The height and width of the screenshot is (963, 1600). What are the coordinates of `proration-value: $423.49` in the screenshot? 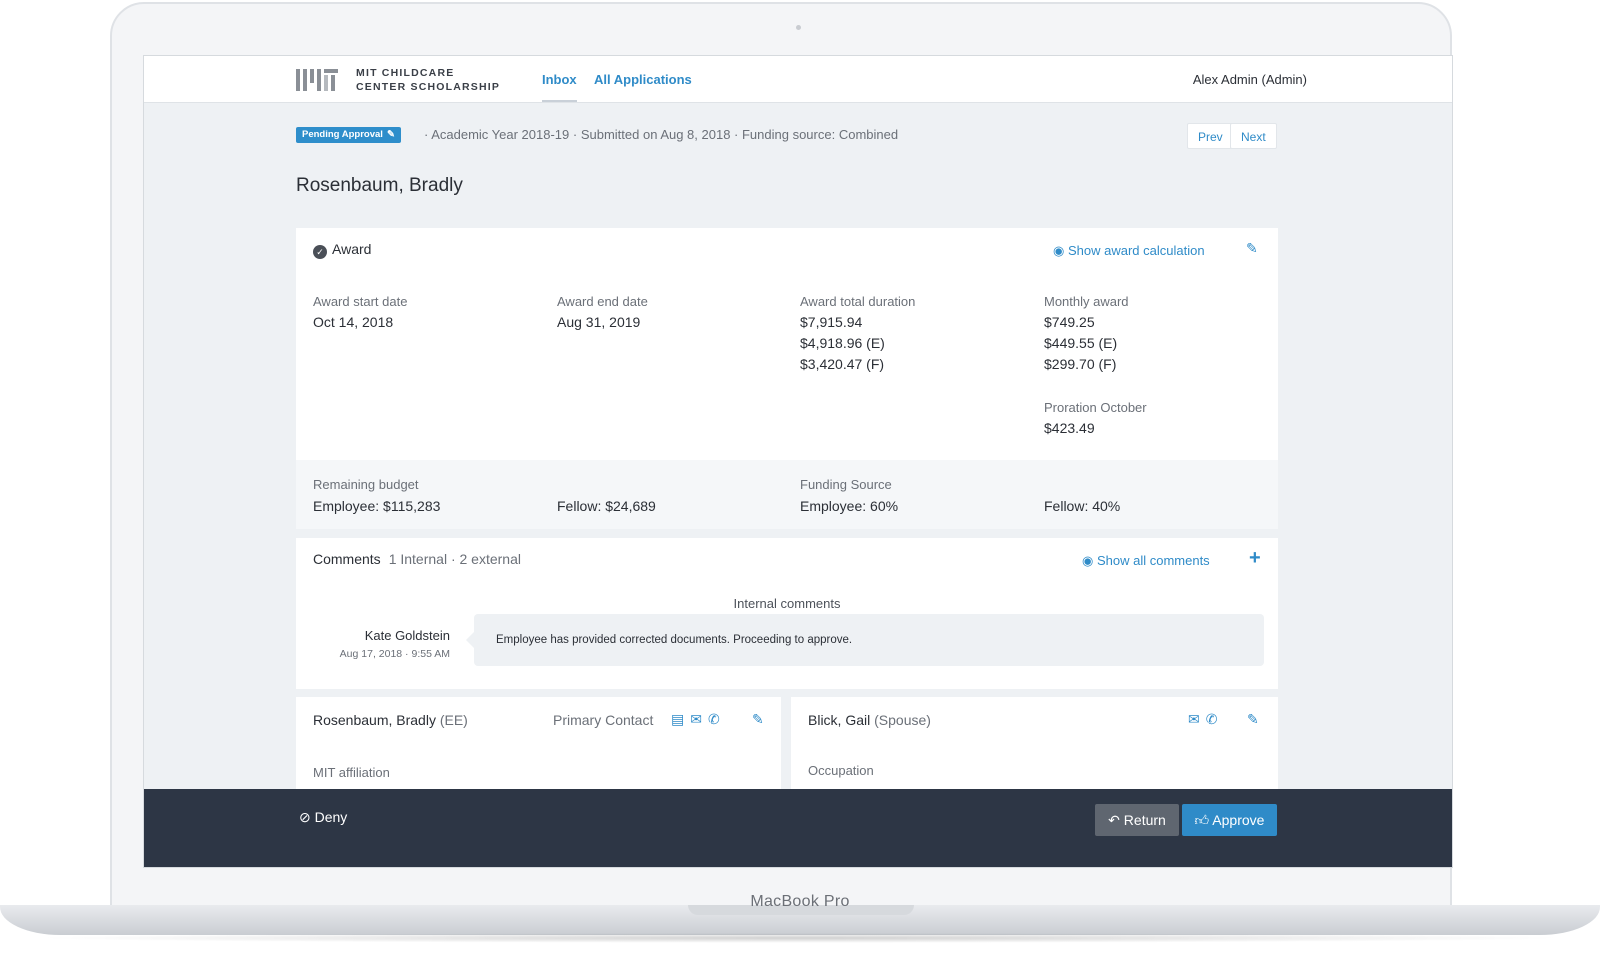 It's located at (1069, 428).